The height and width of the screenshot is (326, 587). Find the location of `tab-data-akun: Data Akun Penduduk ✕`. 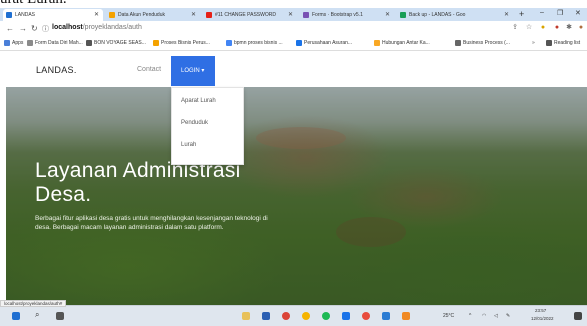

tab-data-akun: Data Akun Penduduk ✕ is located at coordinates (153, 15).